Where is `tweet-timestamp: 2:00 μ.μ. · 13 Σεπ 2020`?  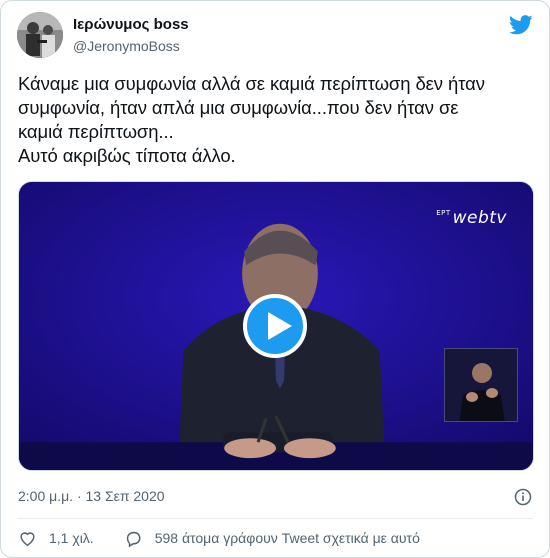 tweet-timestamp: 2:00 μ.μ. · 13 Σεπ 2020 is located at coordinates (91, 496).